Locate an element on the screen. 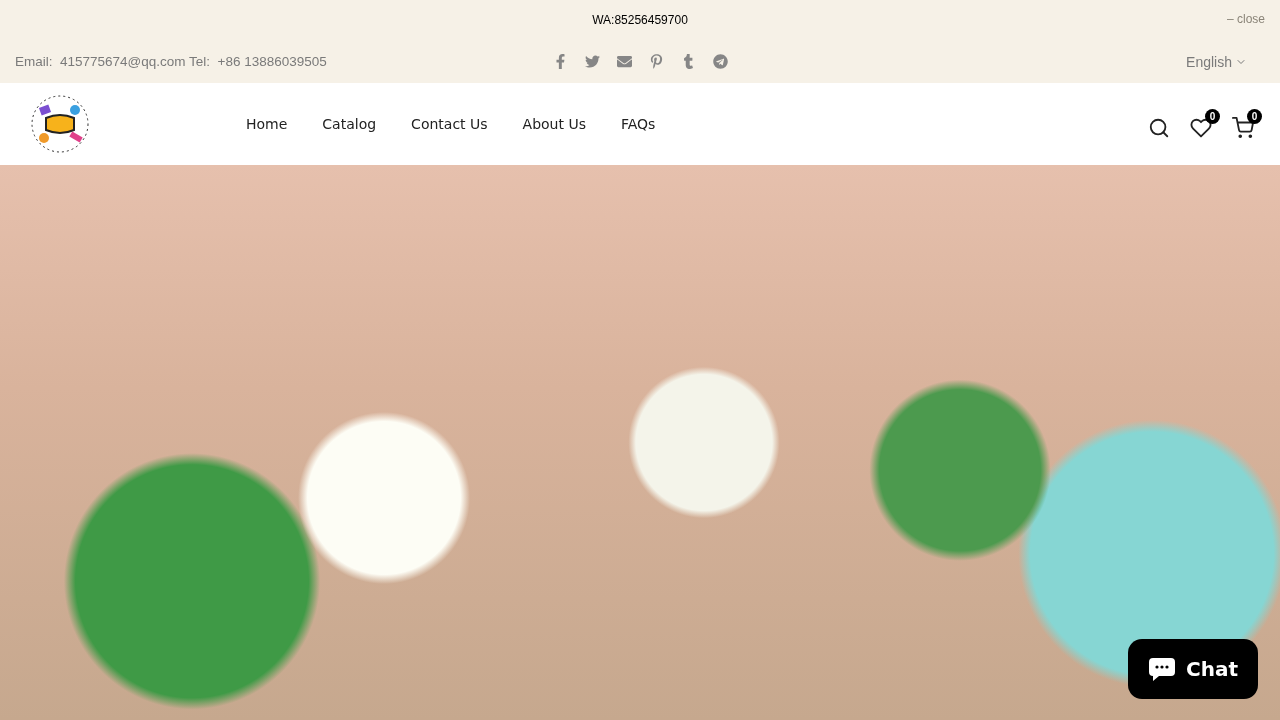 The width and height of the screenshot is (1280, 720). telegram-icon is located at coordinates (720, 61).